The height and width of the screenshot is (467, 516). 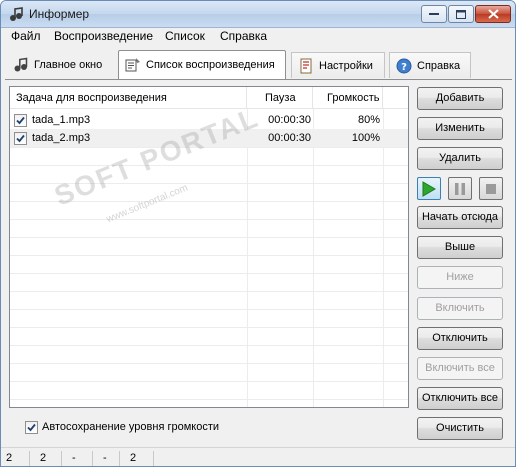 I want to click on enable-all-button: Включить все, so click(x=460, y=368).